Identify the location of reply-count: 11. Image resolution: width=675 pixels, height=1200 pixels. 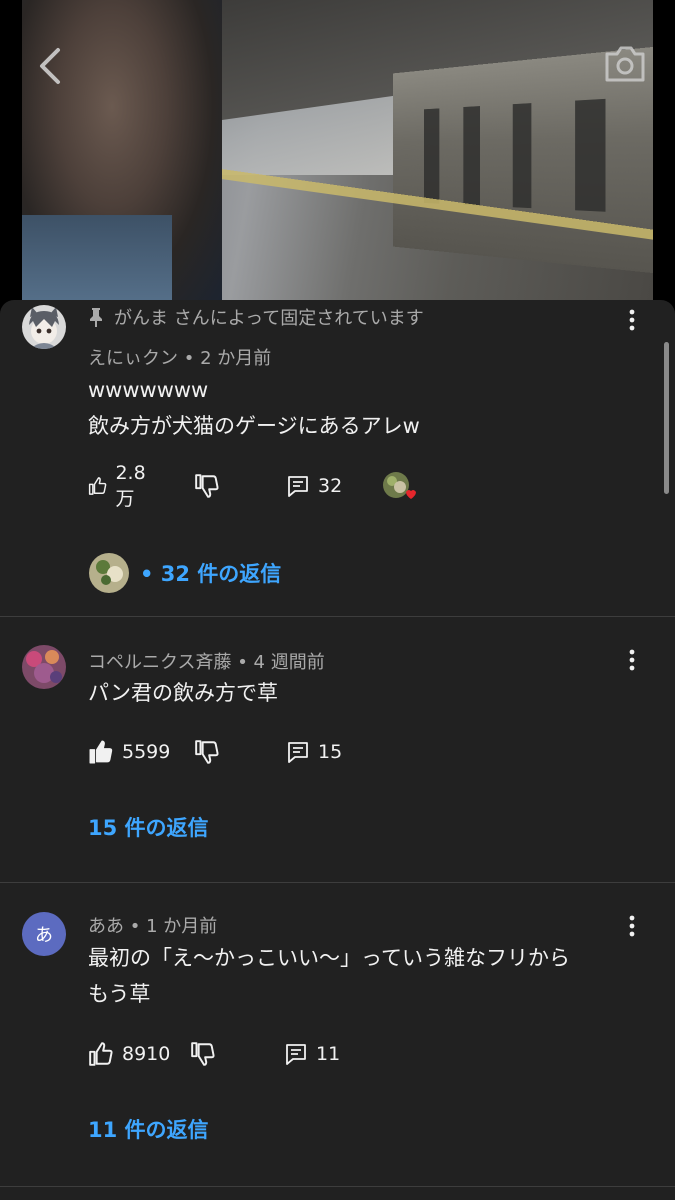
(328, 1054).